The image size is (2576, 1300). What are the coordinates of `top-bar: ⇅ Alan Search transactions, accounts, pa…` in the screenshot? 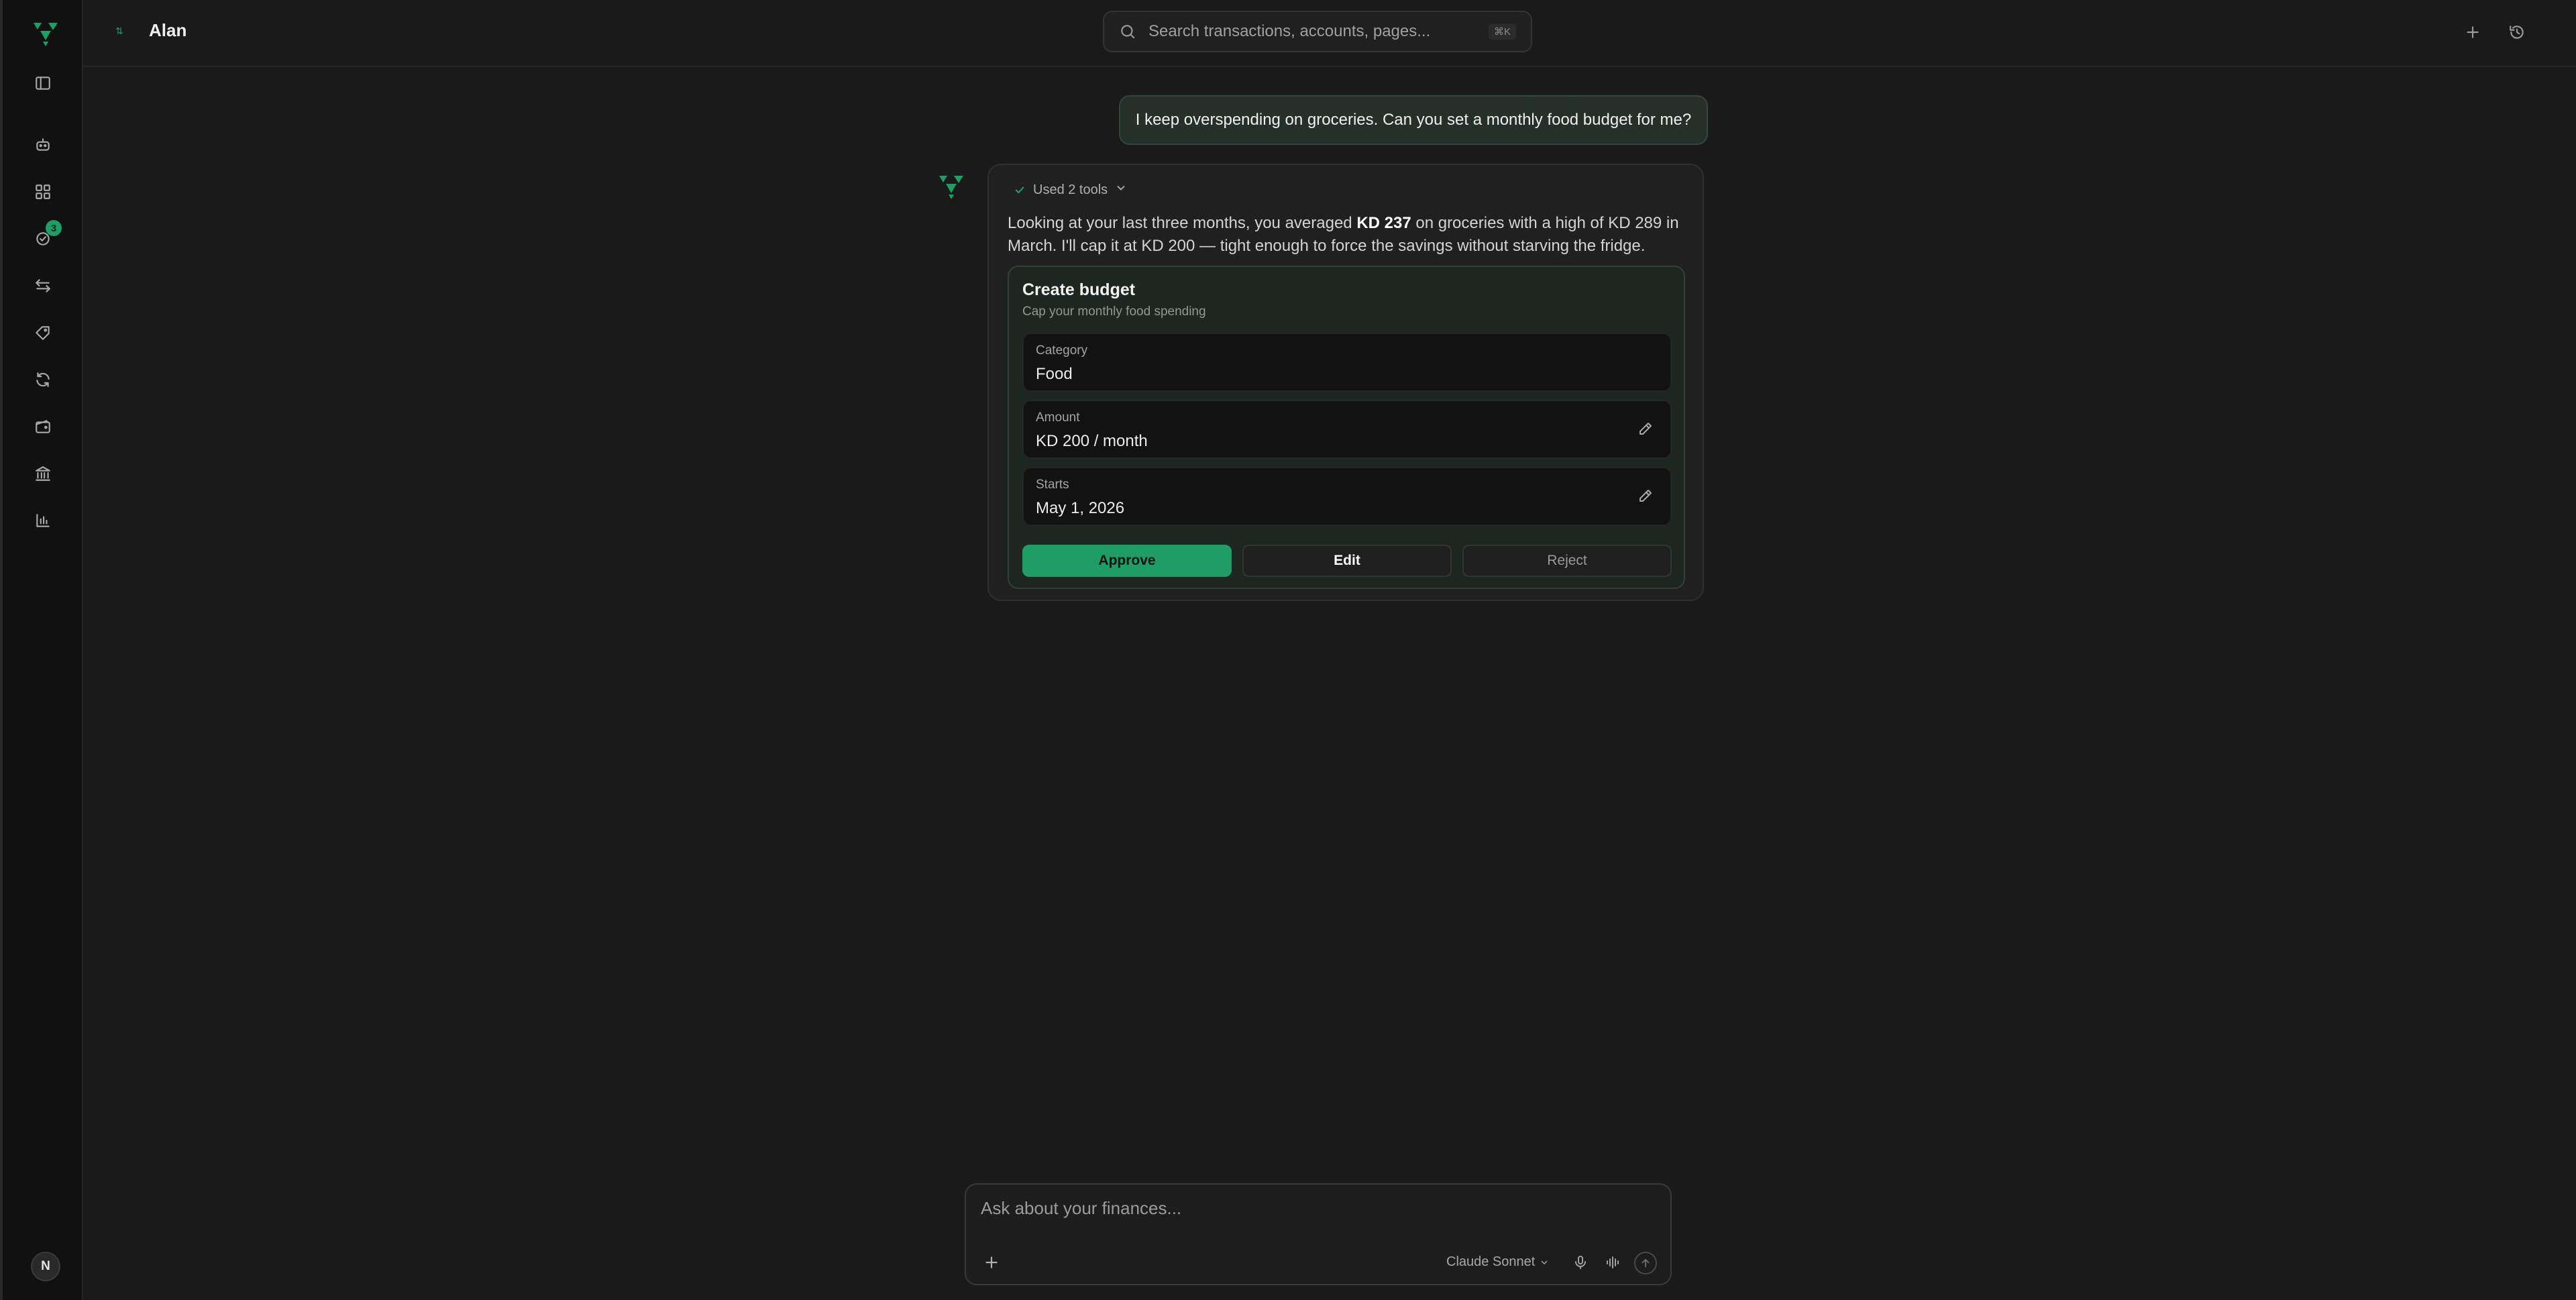 It's located at (1329, 34).